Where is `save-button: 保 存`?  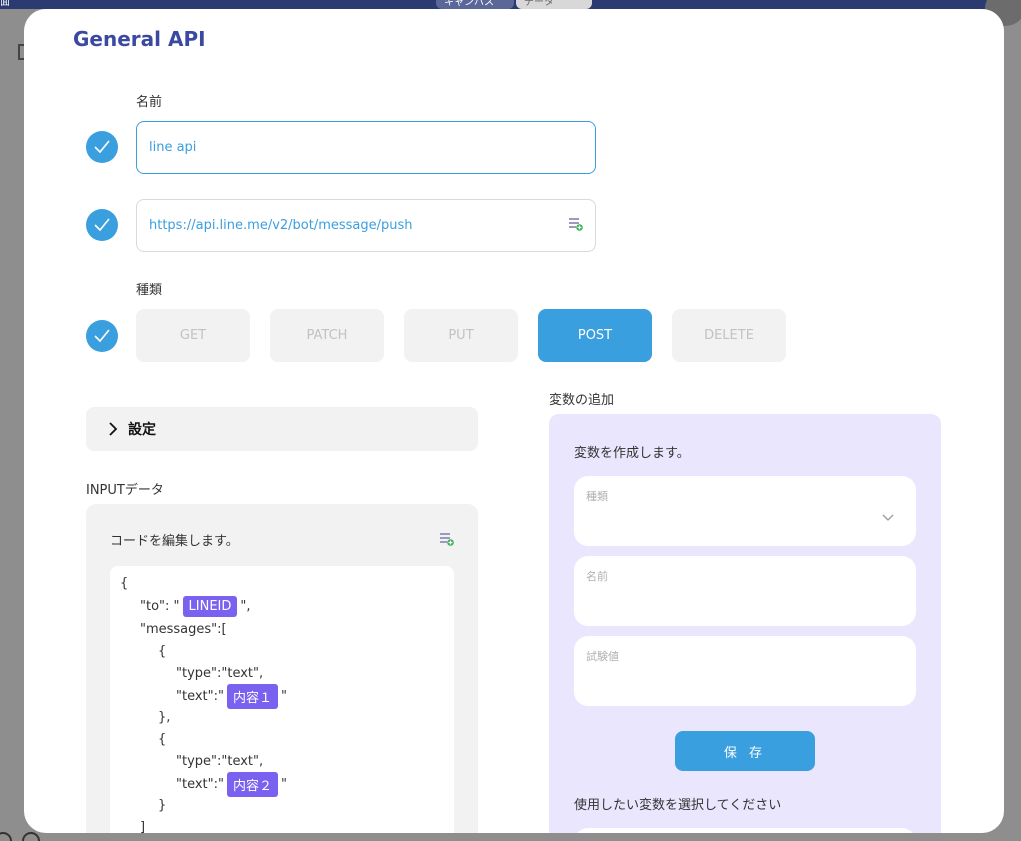 save-button: 保 存 is located at coordinates (745, 751).